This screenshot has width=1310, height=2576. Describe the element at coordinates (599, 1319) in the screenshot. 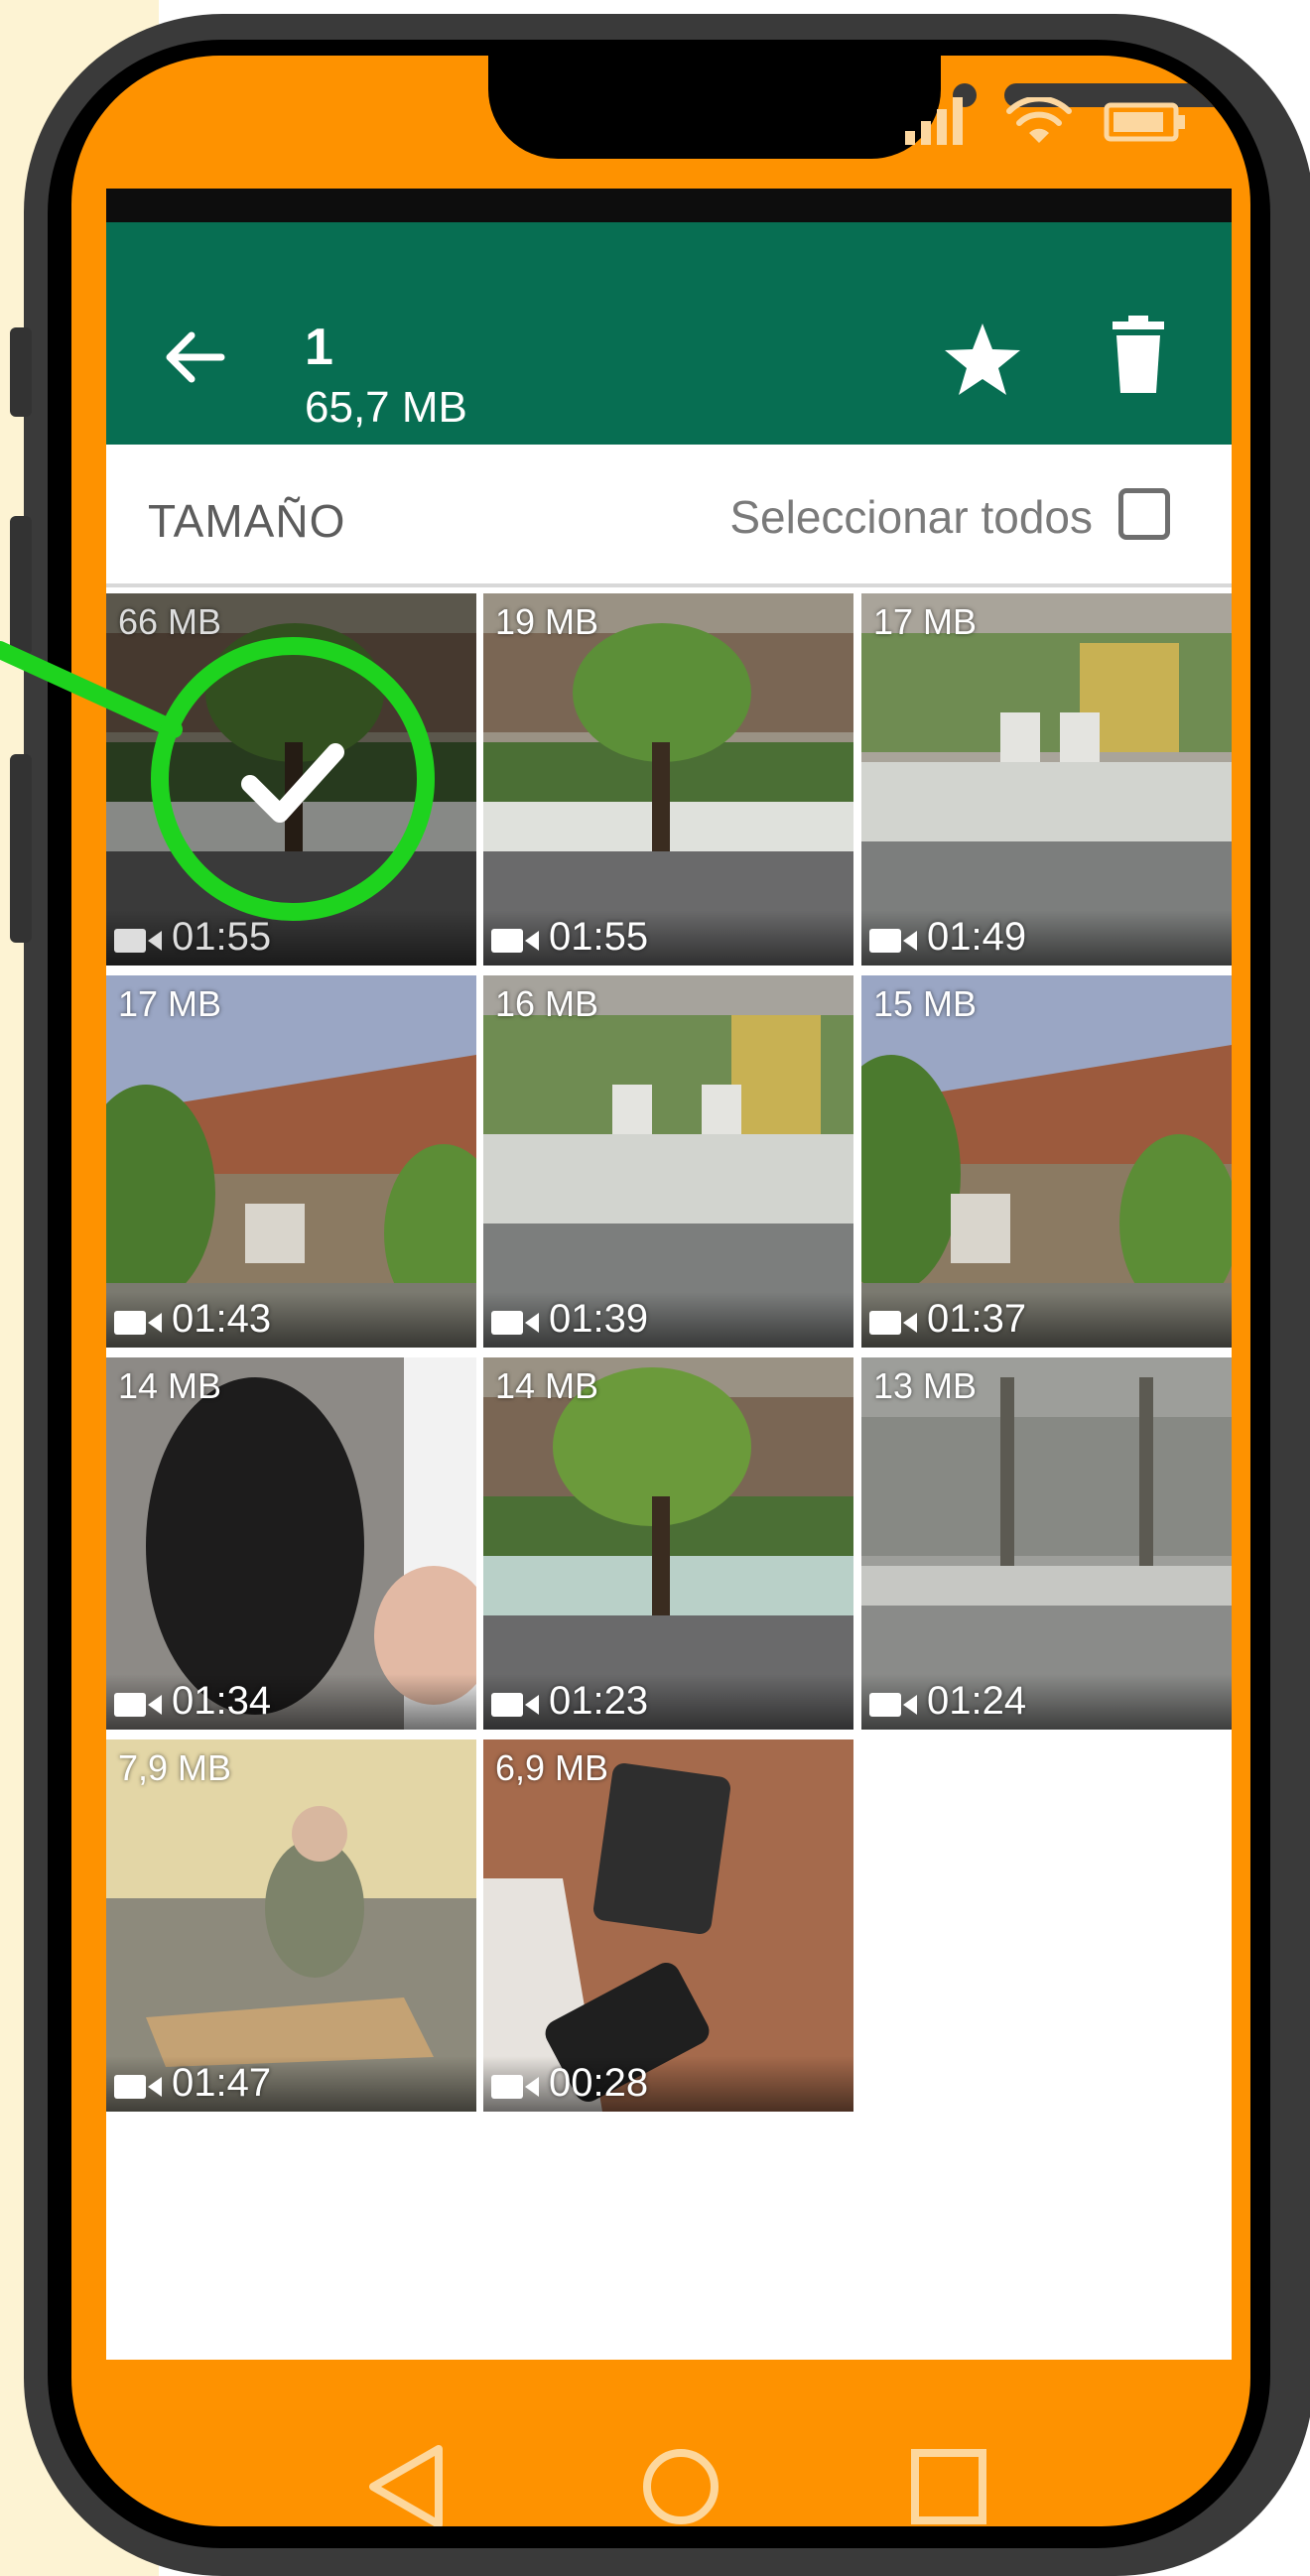

I see `video-duration: 01:39` at that location.